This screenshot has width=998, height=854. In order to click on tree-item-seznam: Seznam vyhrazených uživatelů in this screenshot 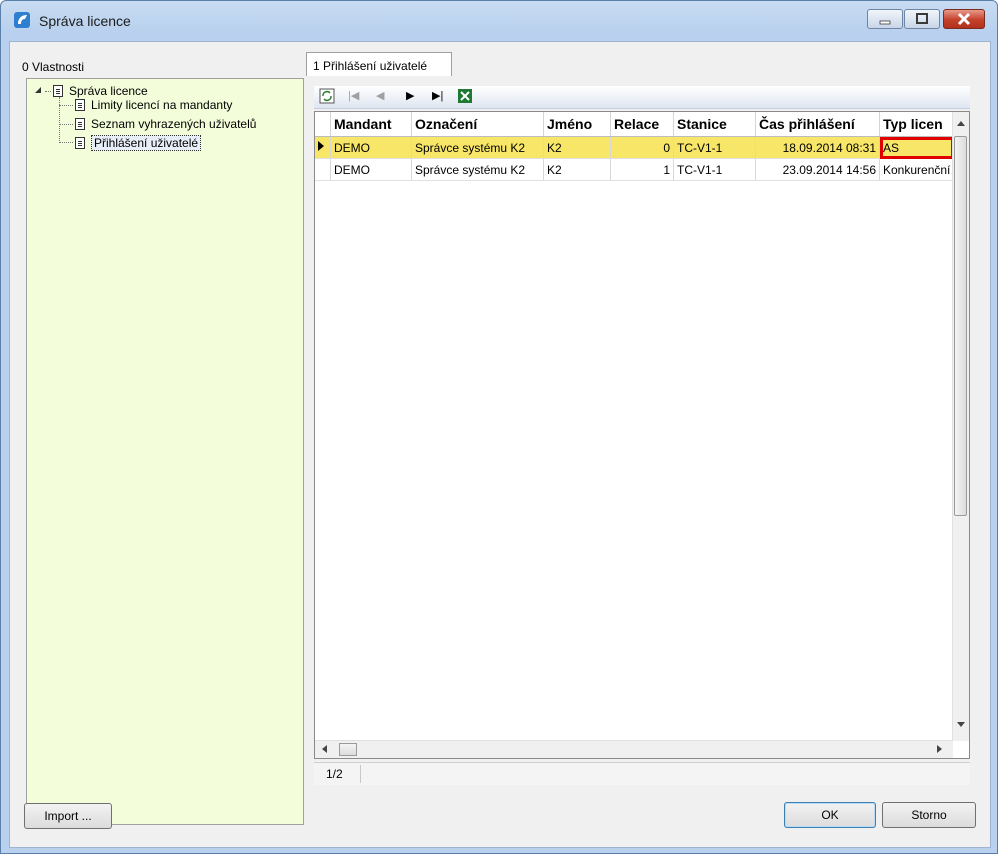, I will do `click(165, 124)`.